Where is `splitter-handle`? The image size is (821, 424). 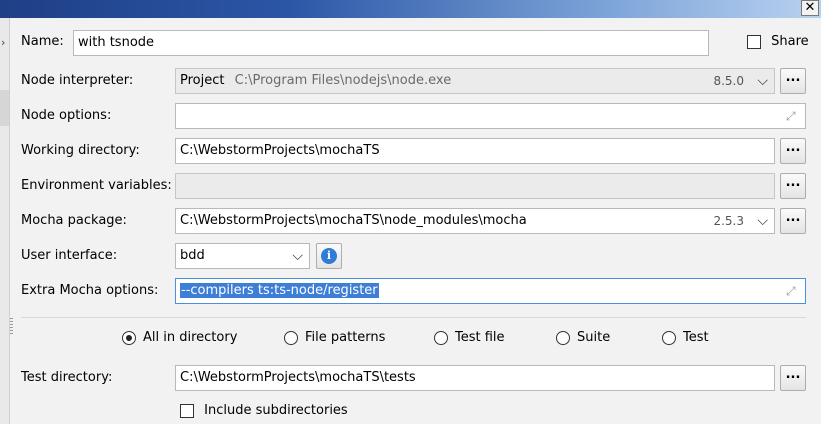
splitter-handle is located at coordinates (11, 327).